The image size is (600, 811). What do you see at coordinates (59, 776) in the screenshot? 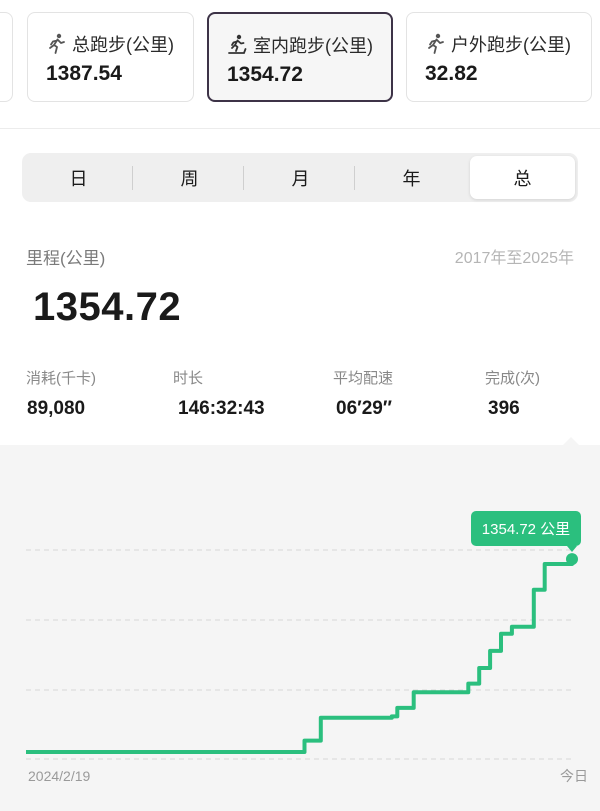
I see `x-tick-start: 2024/2/19` at bounding box center [59, 776].